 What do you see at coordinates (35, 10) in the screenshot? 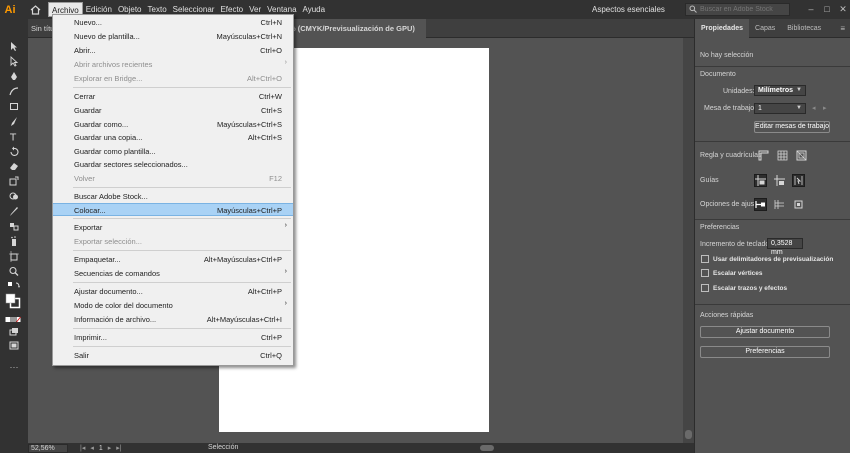
I see `home-icon` at bounding box center [35, 10].